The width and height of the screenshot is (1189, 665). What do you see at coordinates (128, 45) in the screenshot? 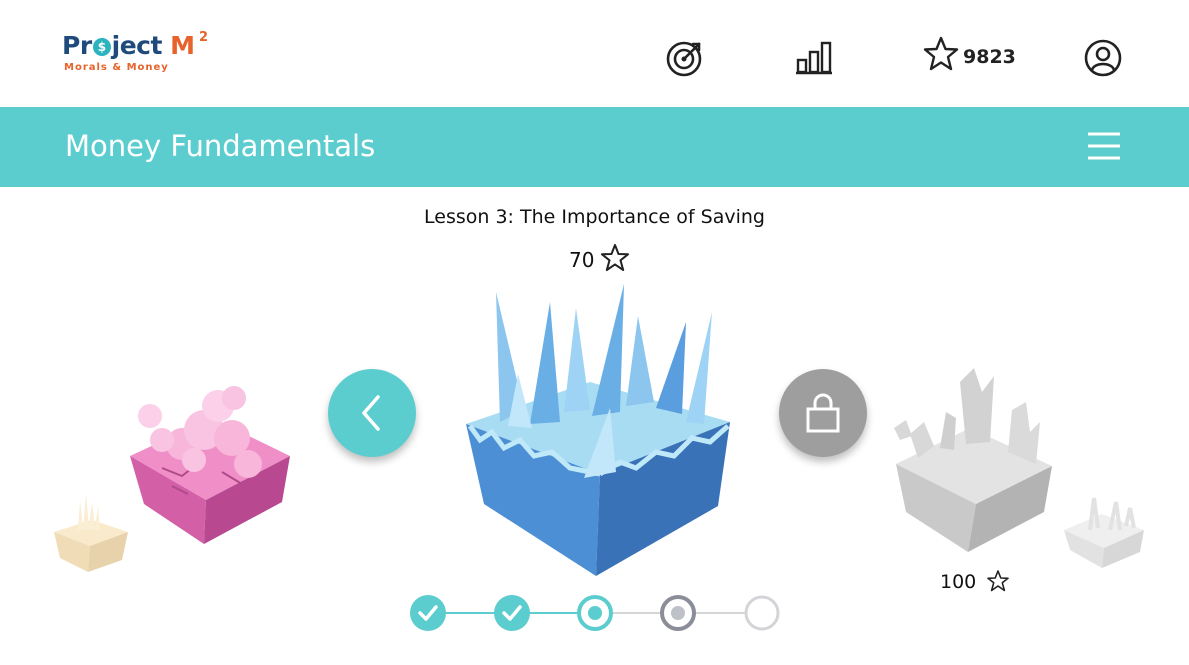
I see `logo-text: Pr $ ject M` at bounding box center [128, 45].